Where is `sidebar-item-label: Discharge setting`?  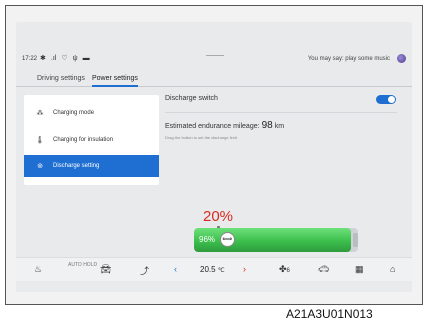
sidebar-item-label: Discharge setting is located at coordinates (76, 166).